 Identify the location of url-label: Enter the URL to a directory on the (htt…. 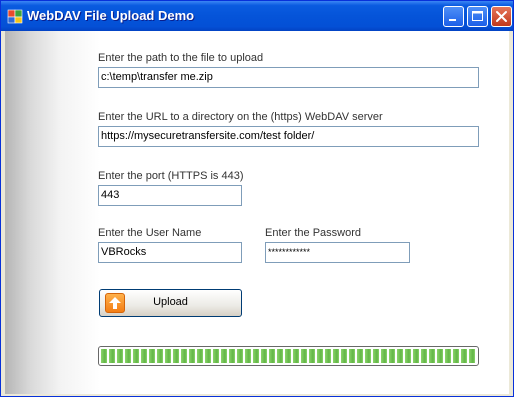
(240, 117).